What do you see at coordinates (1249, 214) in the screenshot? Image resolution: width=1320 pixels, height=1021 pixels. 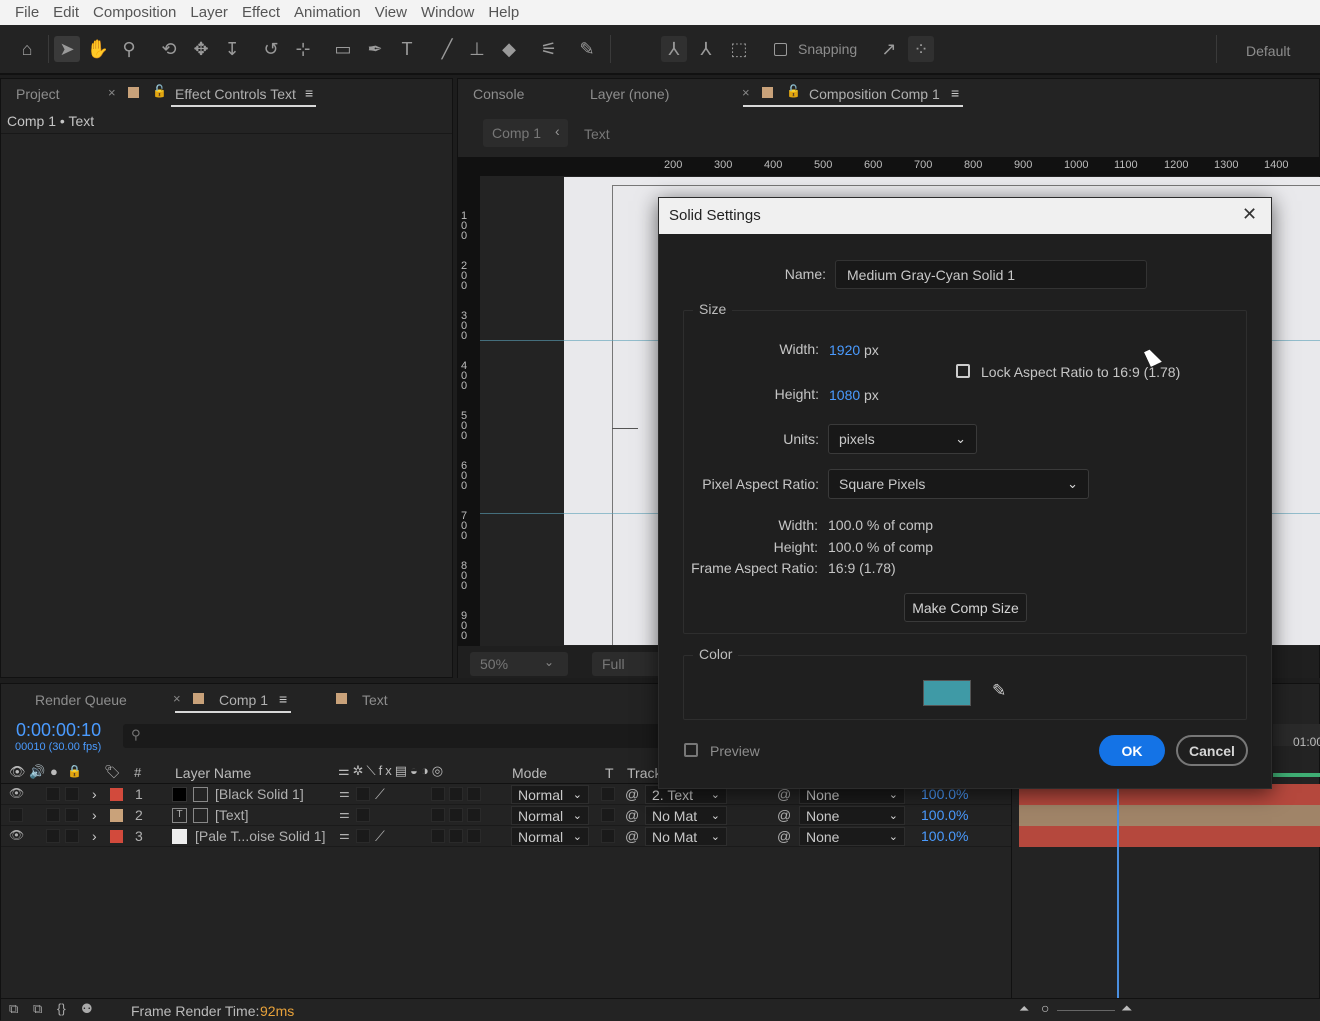 I see `close-icon: ✕` at bounding box center [1249, 214].